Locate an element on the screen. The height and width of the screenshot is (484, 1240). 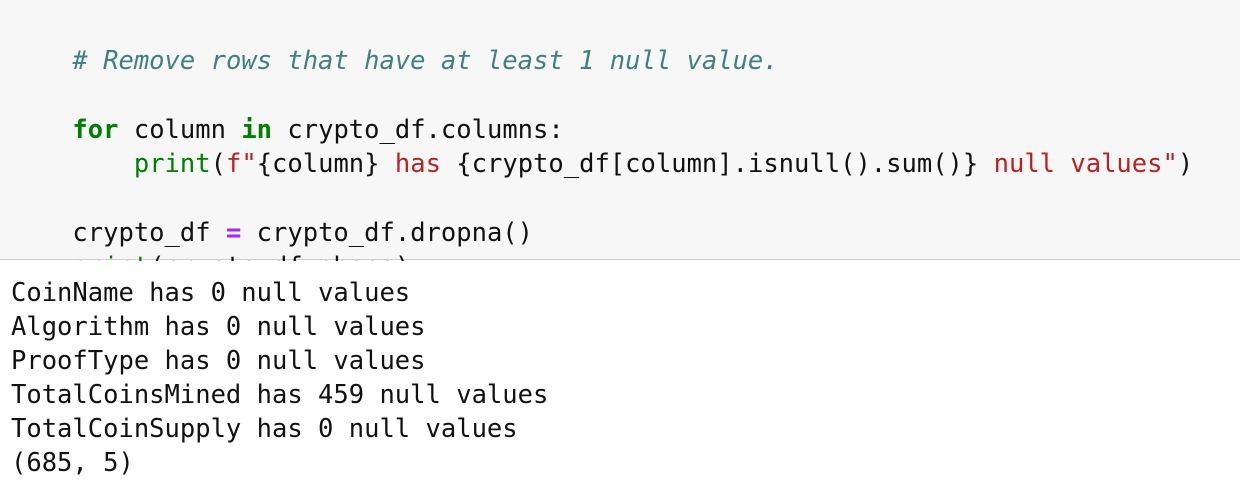
open-paren: ( is located at coordinates (218, 164).